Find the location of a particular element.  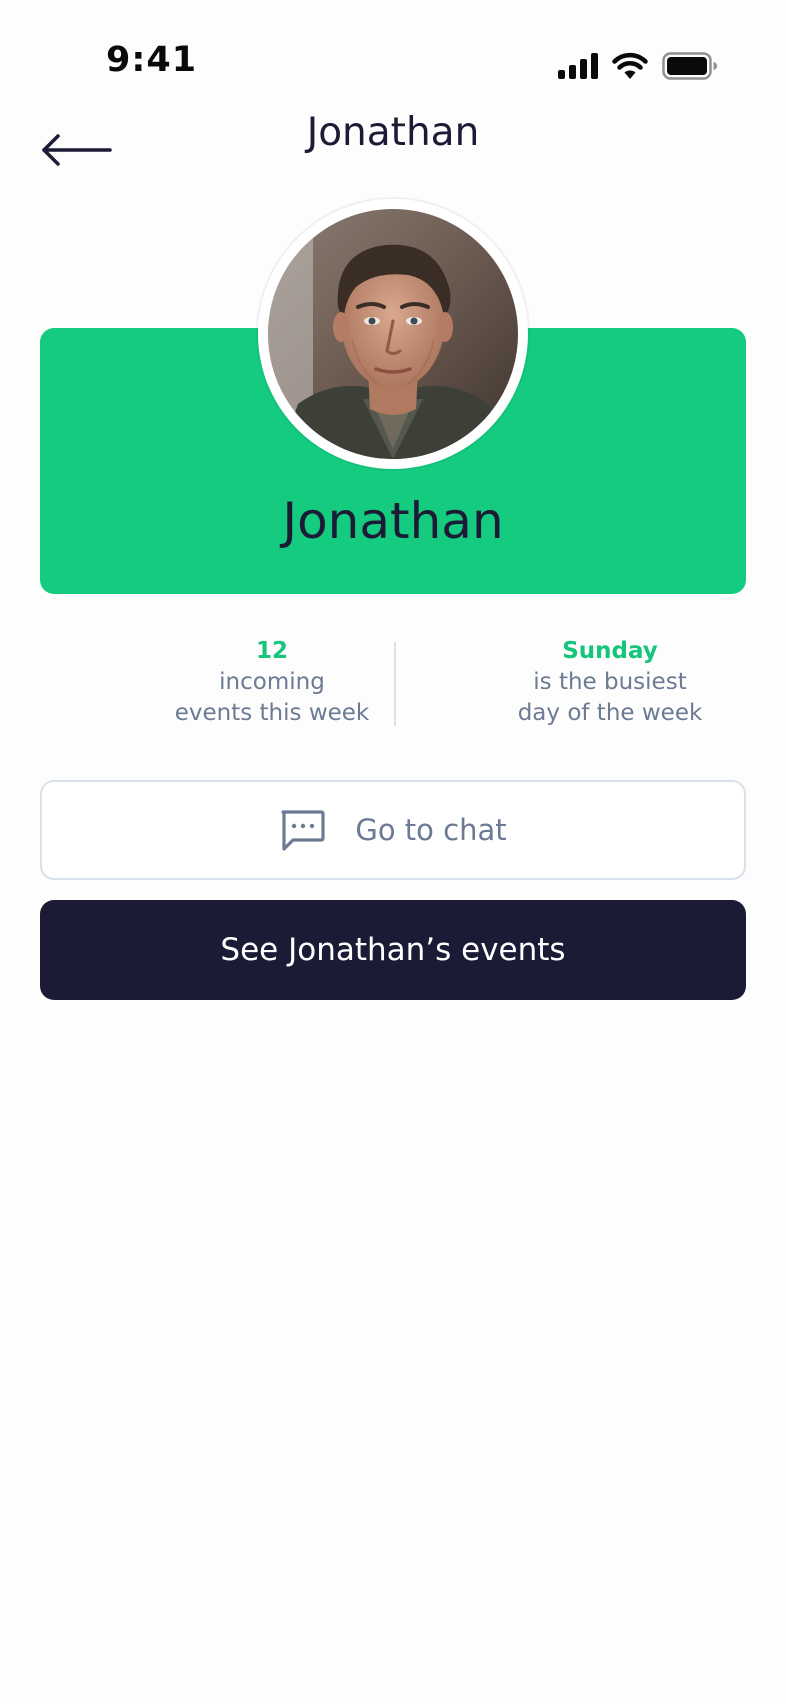

chat-bubble-icon is located at coordinates (302, 830).